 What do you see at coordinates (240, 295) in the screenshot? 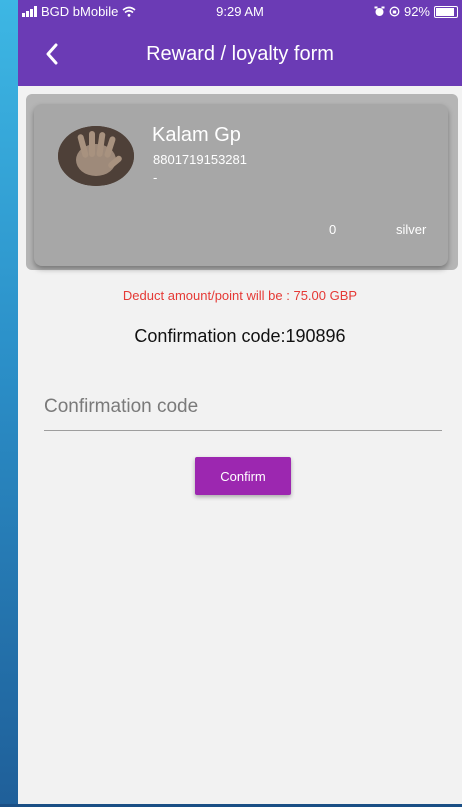
I see `deduct-amount-text: Deduct amount/point will be : 75.00 GBP` at bounding box center [240, 295].